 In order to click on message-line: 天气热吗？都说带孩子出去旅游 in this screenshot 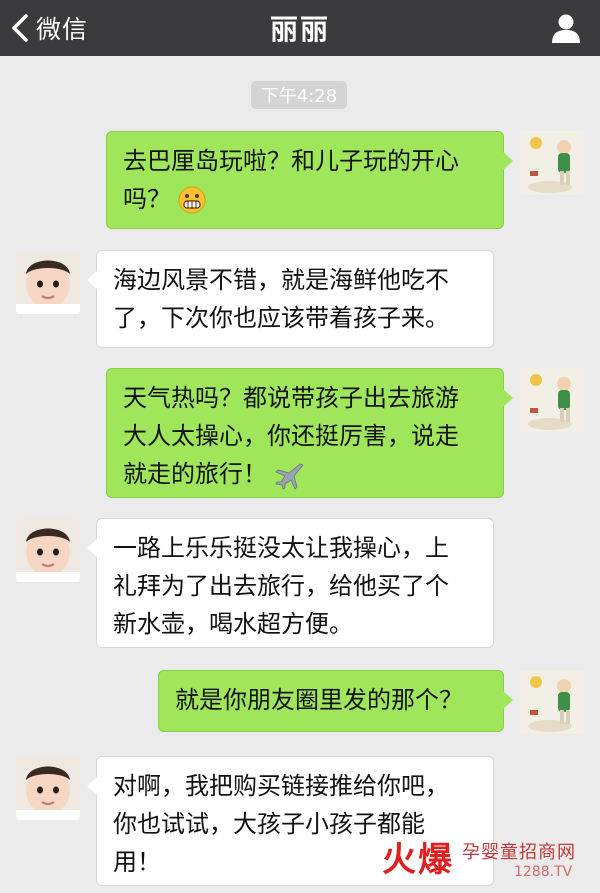, I will do `click(291, 398)`.